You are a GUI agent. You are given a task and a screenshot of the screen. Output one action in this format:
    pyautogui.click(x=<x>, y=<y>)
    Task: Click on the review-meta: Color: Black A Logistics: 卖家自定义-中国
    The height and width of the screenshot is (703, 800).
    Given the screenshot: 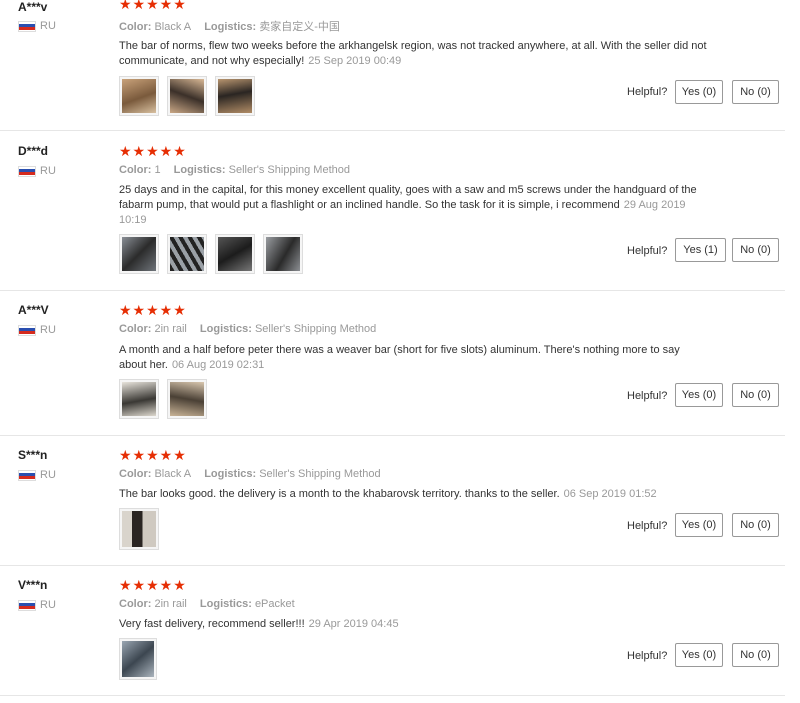 What is the action you would take?
    pyautogui.click(x=229, y=26)
    